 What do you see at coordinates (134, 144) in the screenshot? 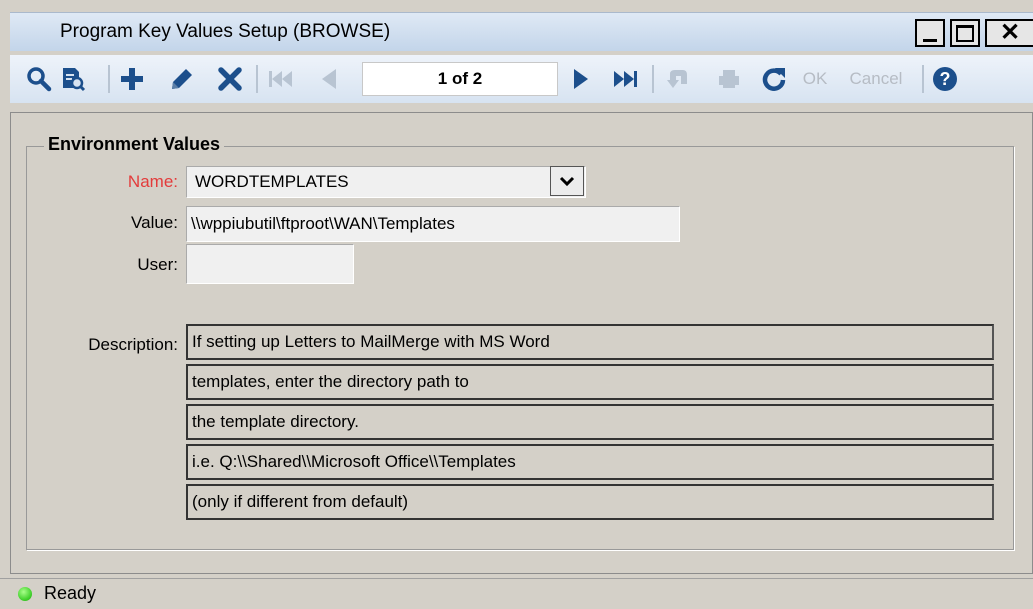
I see `group-title: Environment Values` at bounding box center [134, 144].